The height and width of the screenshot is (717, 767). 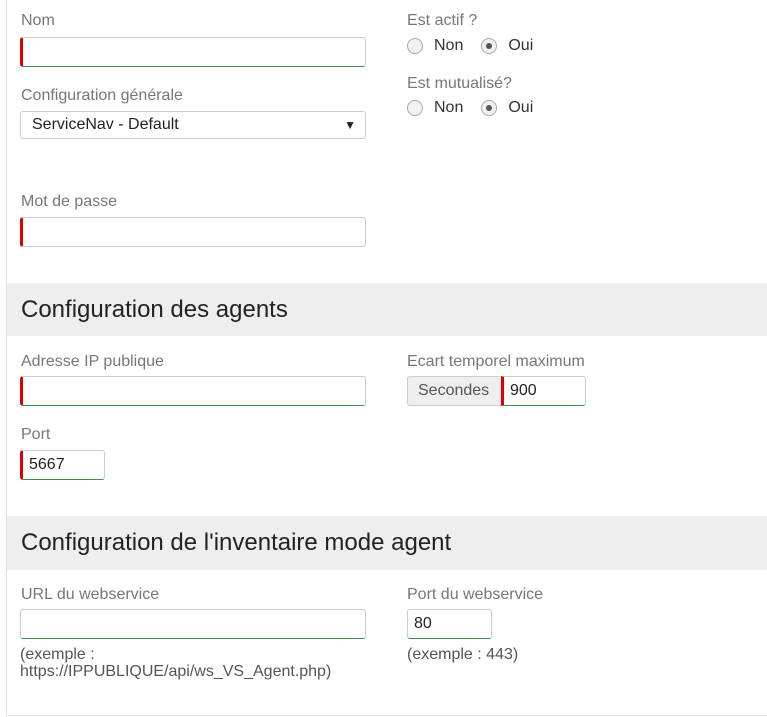 What do you see at coordinates (496, 361) in the screenshot?
I see `ecart-label: Ecart temporel maximum` at bounding box center [496, 361].